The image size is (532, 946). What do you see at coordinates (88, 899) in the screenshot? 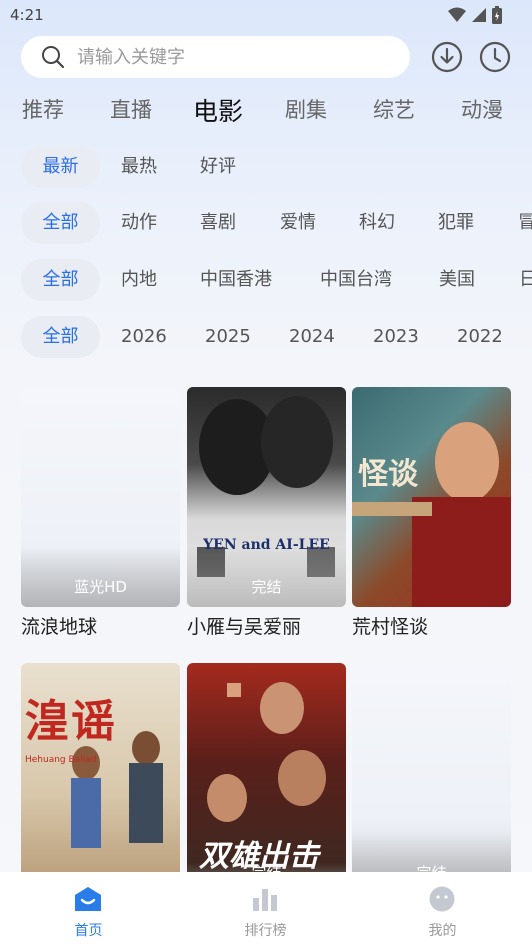
I see `home-icon` at bounding box center [88, 899].